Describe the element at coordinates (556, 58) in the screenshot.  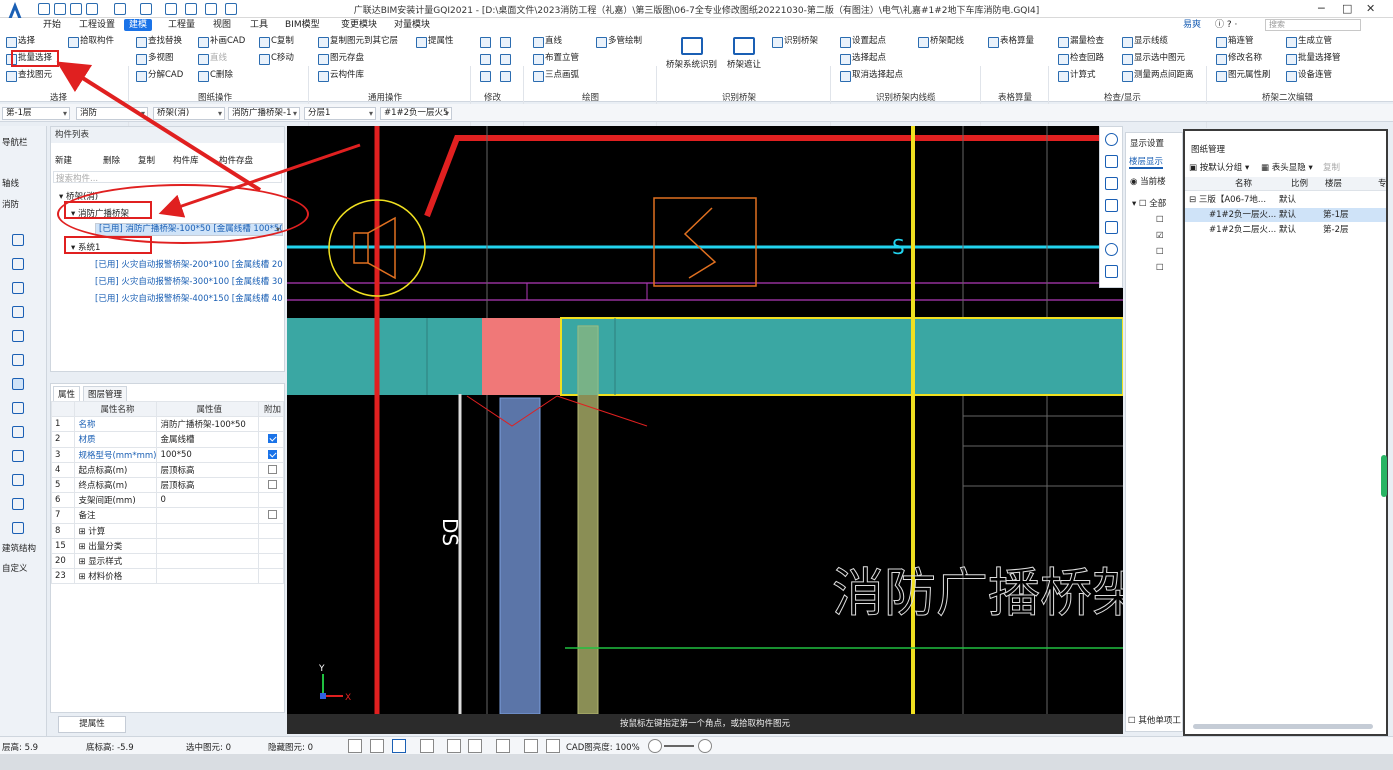
I see `place-riser-button: 布置立管` at that location.